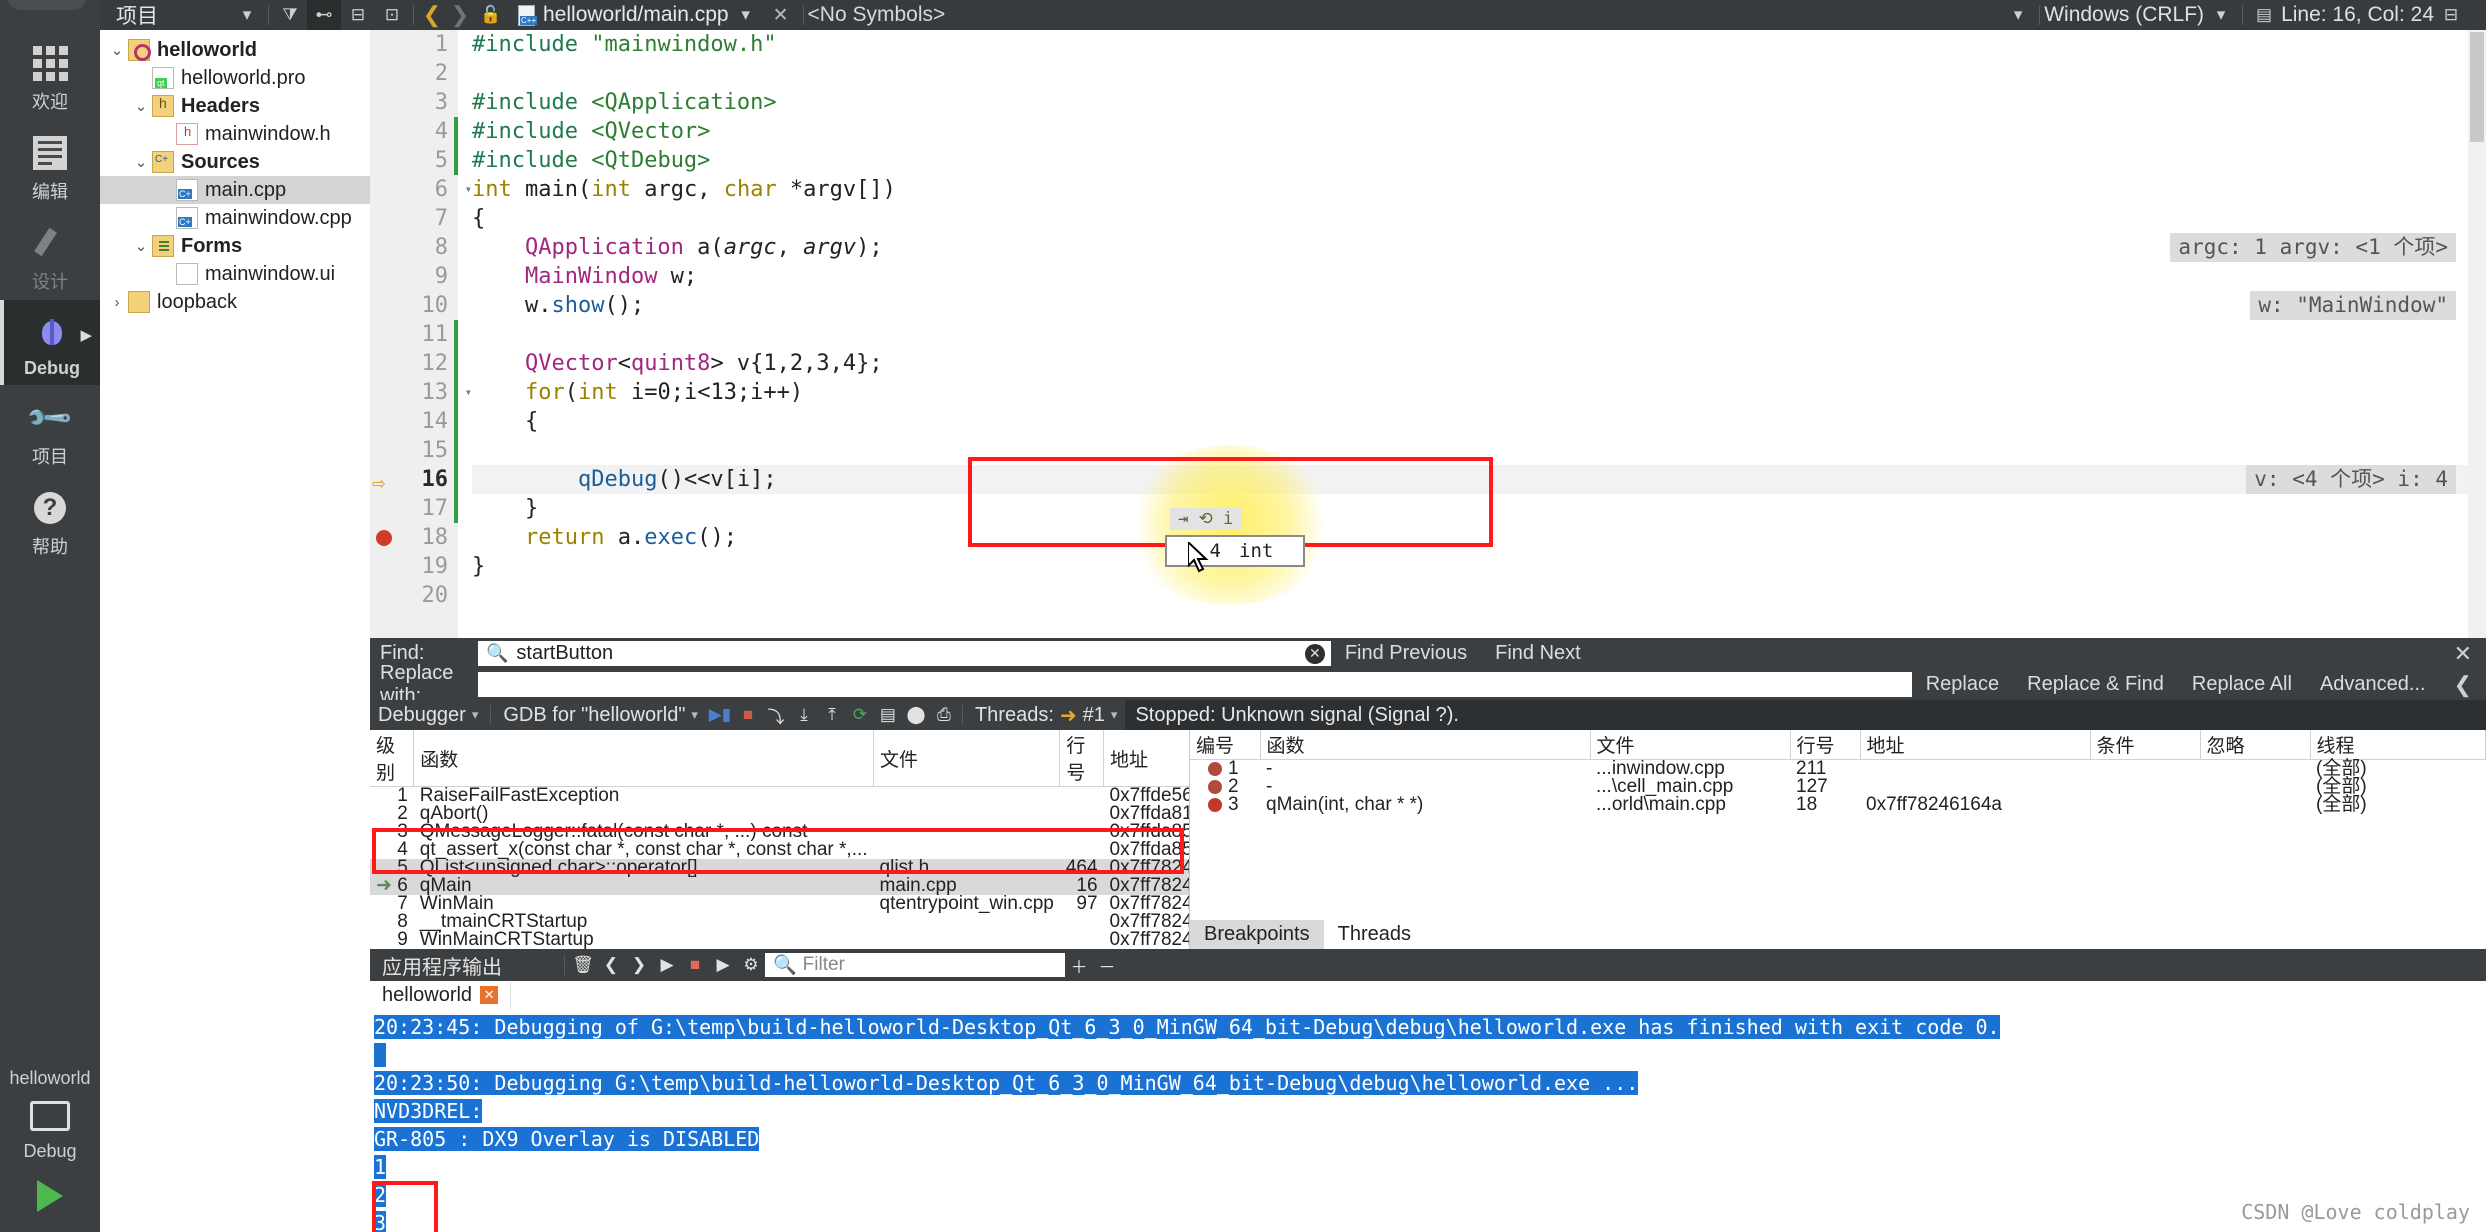 Image resolution: width=2486 pixels, height=1232 pixels. I want to click on output-filter-input: 🔍 Filter, so click(915, 965).